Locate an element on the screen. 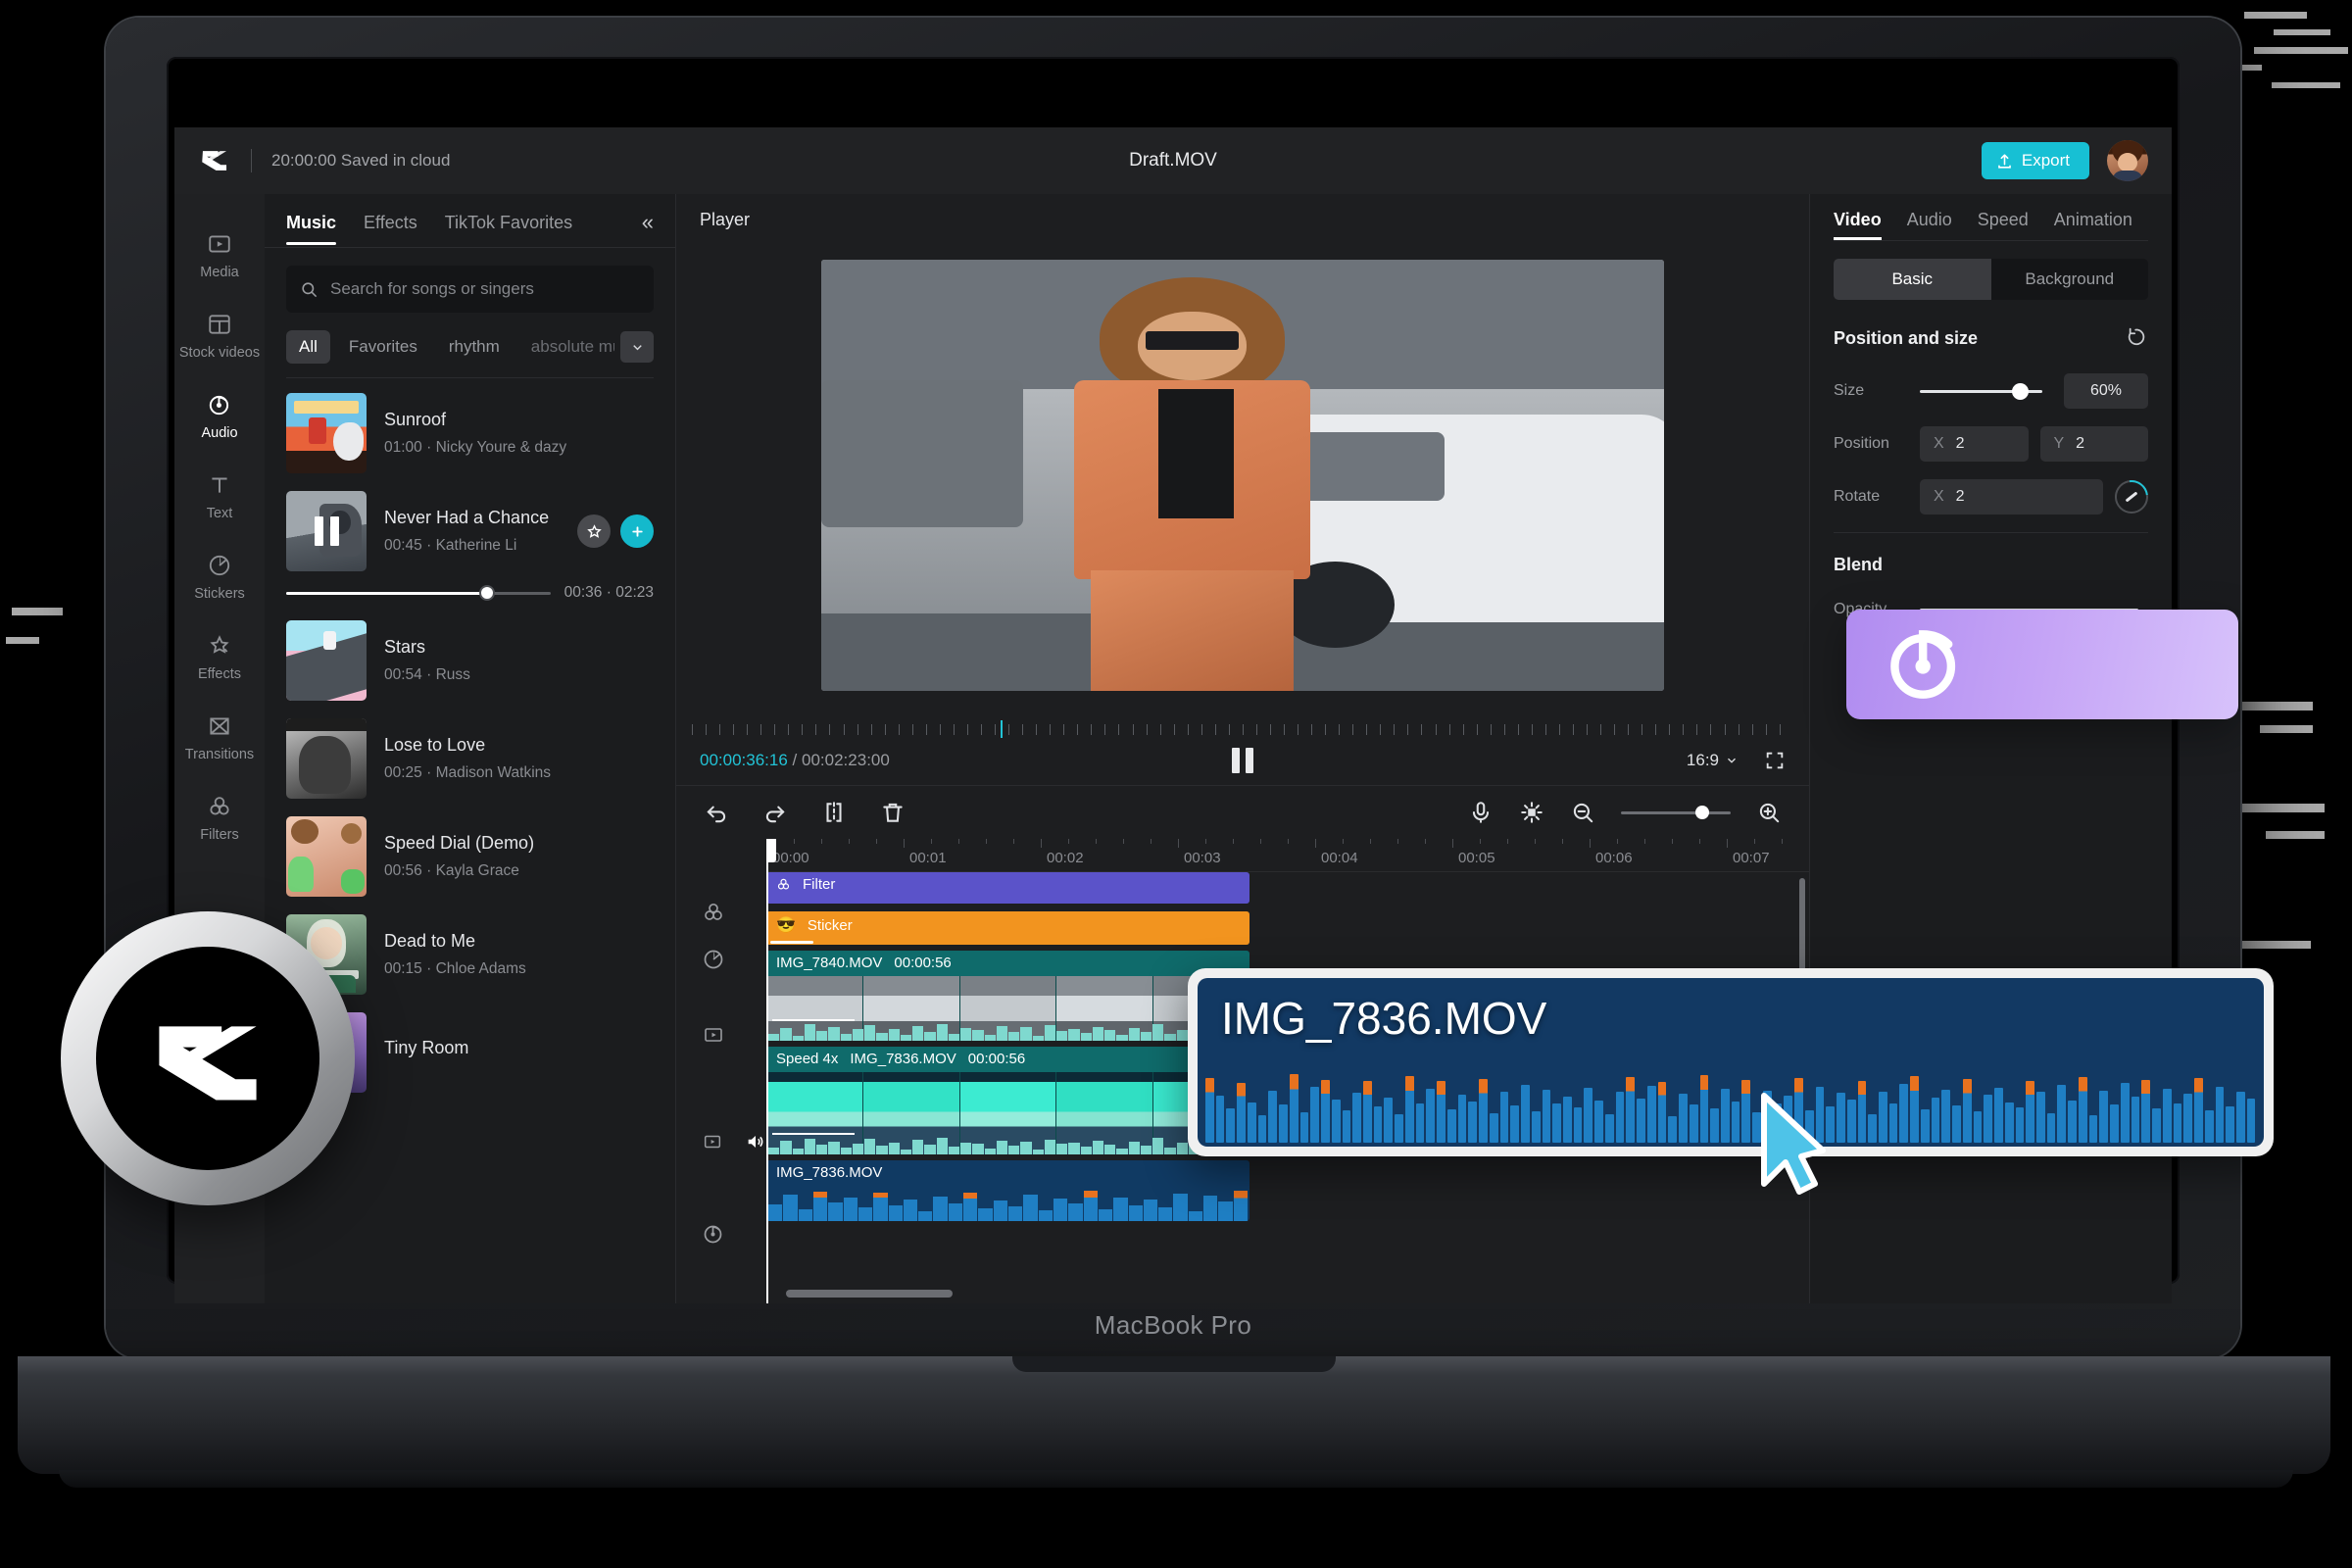 The width and height of the screenshot is (2352, 1568). reset-icon is located at coordinates (2137, 338).